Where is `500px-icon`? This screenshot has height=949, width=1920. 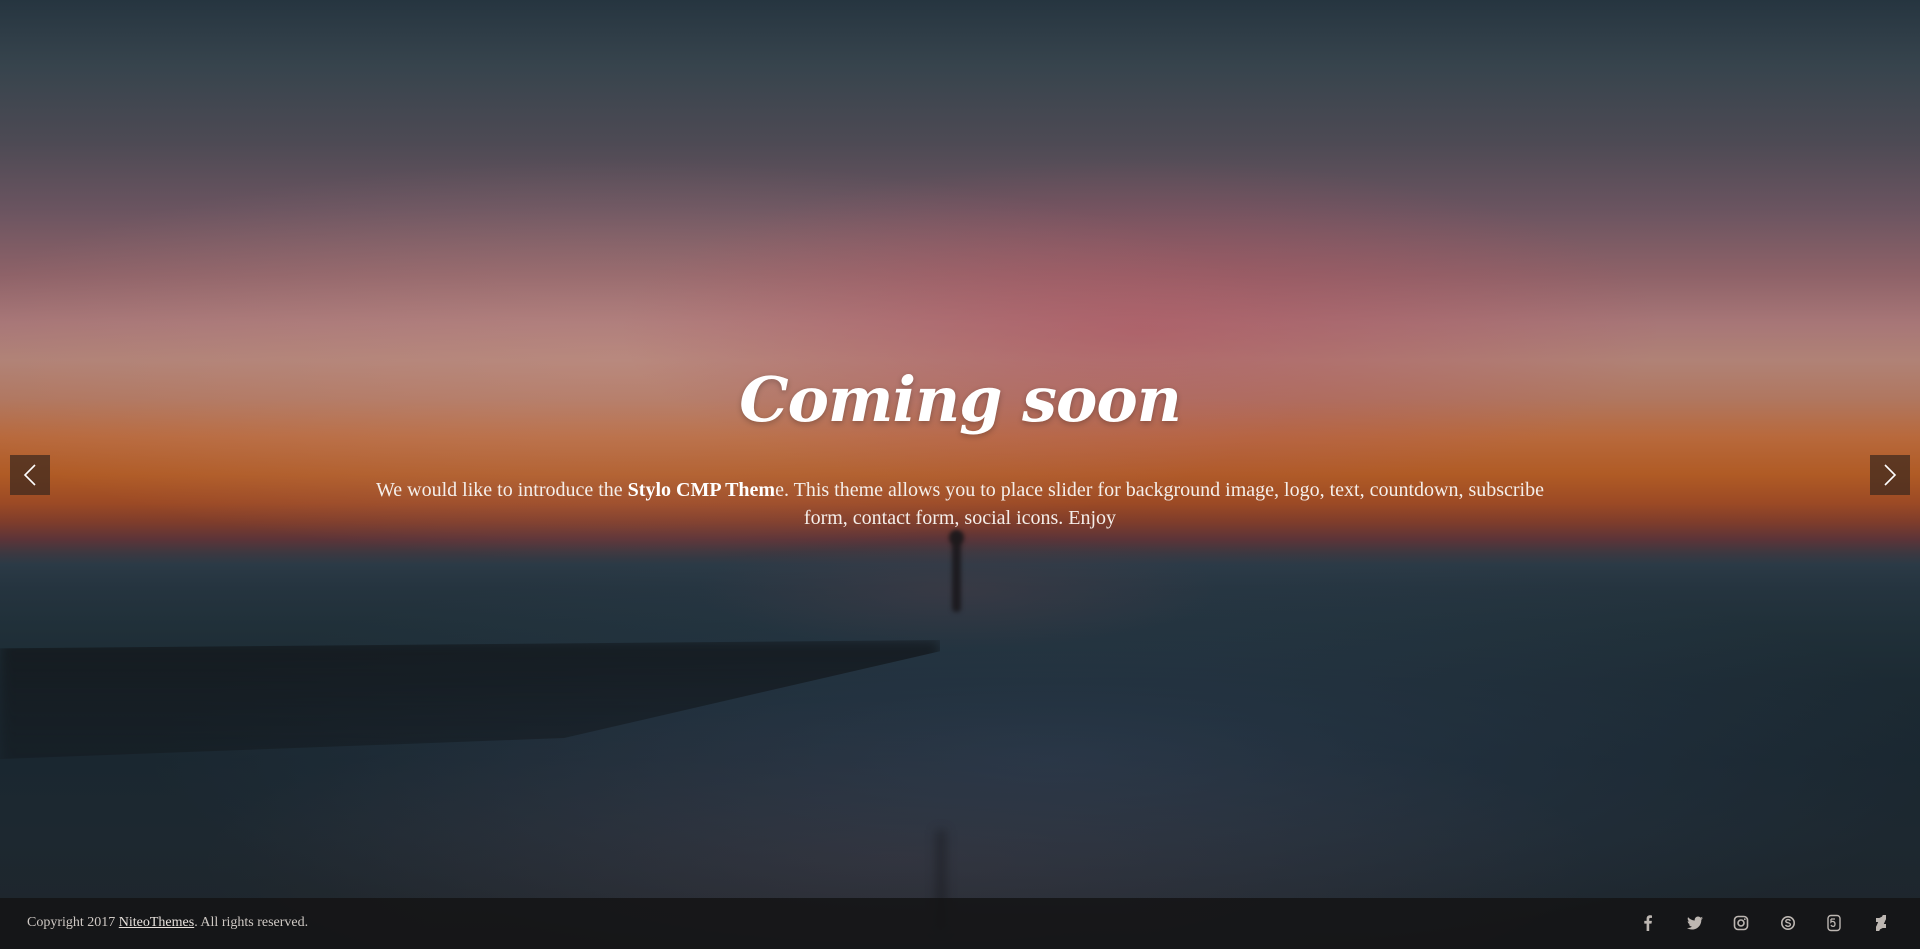 500px-icon is located at coordinates (1834, 923).